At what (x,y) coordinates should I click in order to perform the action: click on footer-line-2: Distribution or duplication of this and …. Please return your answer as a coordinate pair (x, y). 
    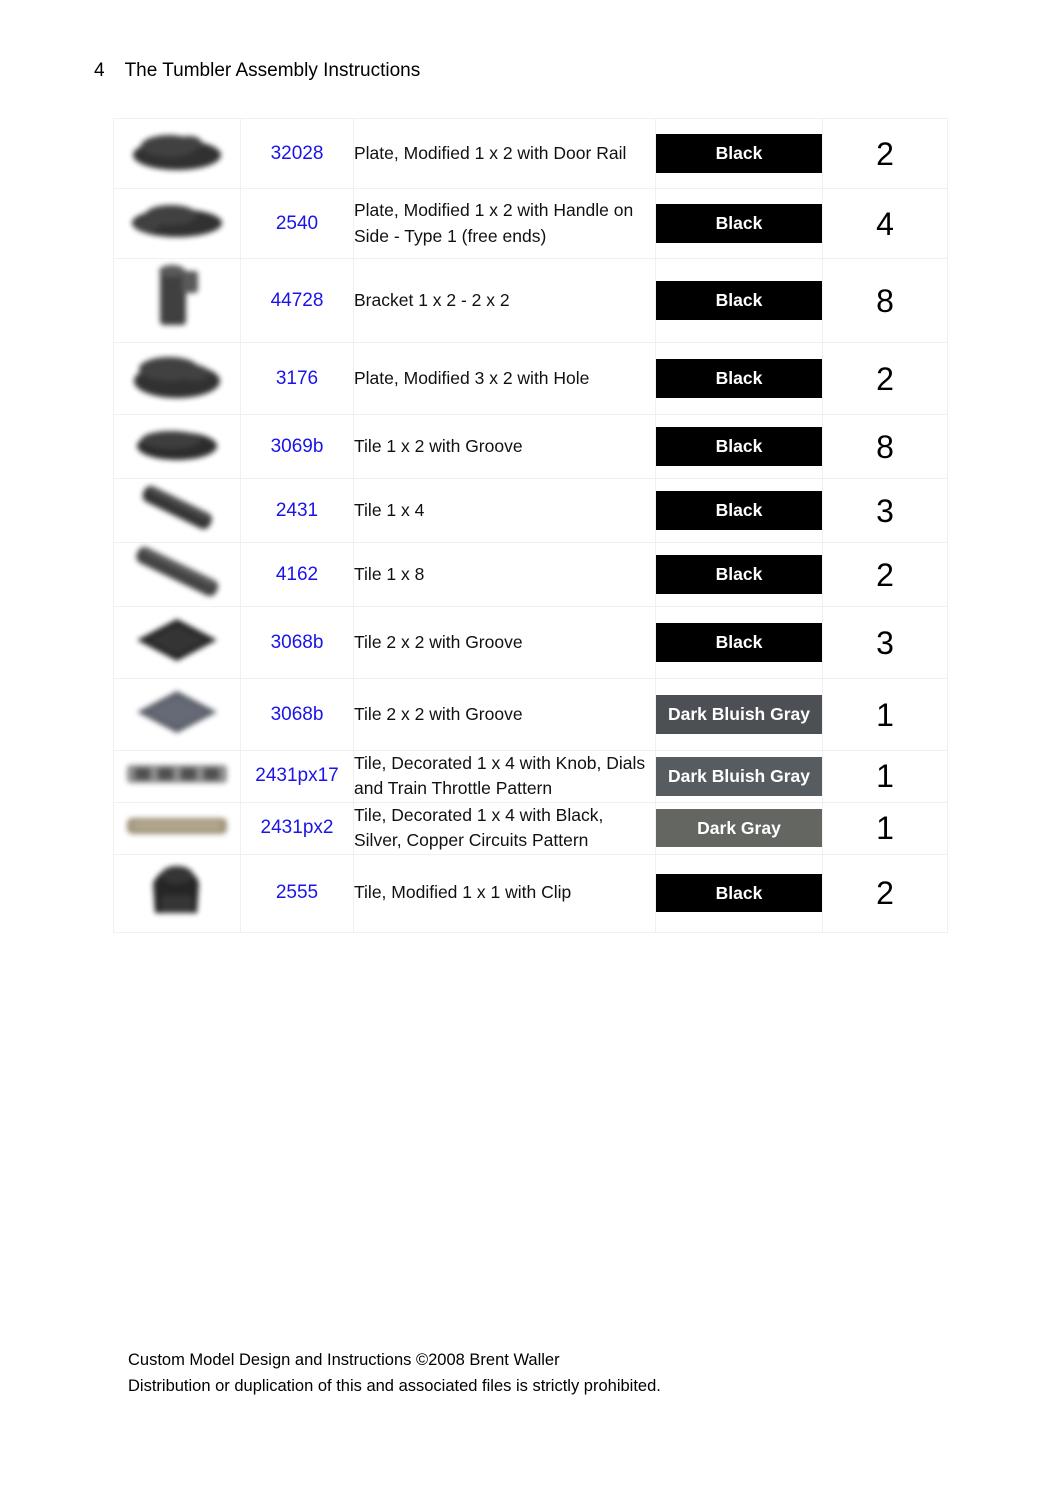
    Looking at the image, I should click on (394, 1385).